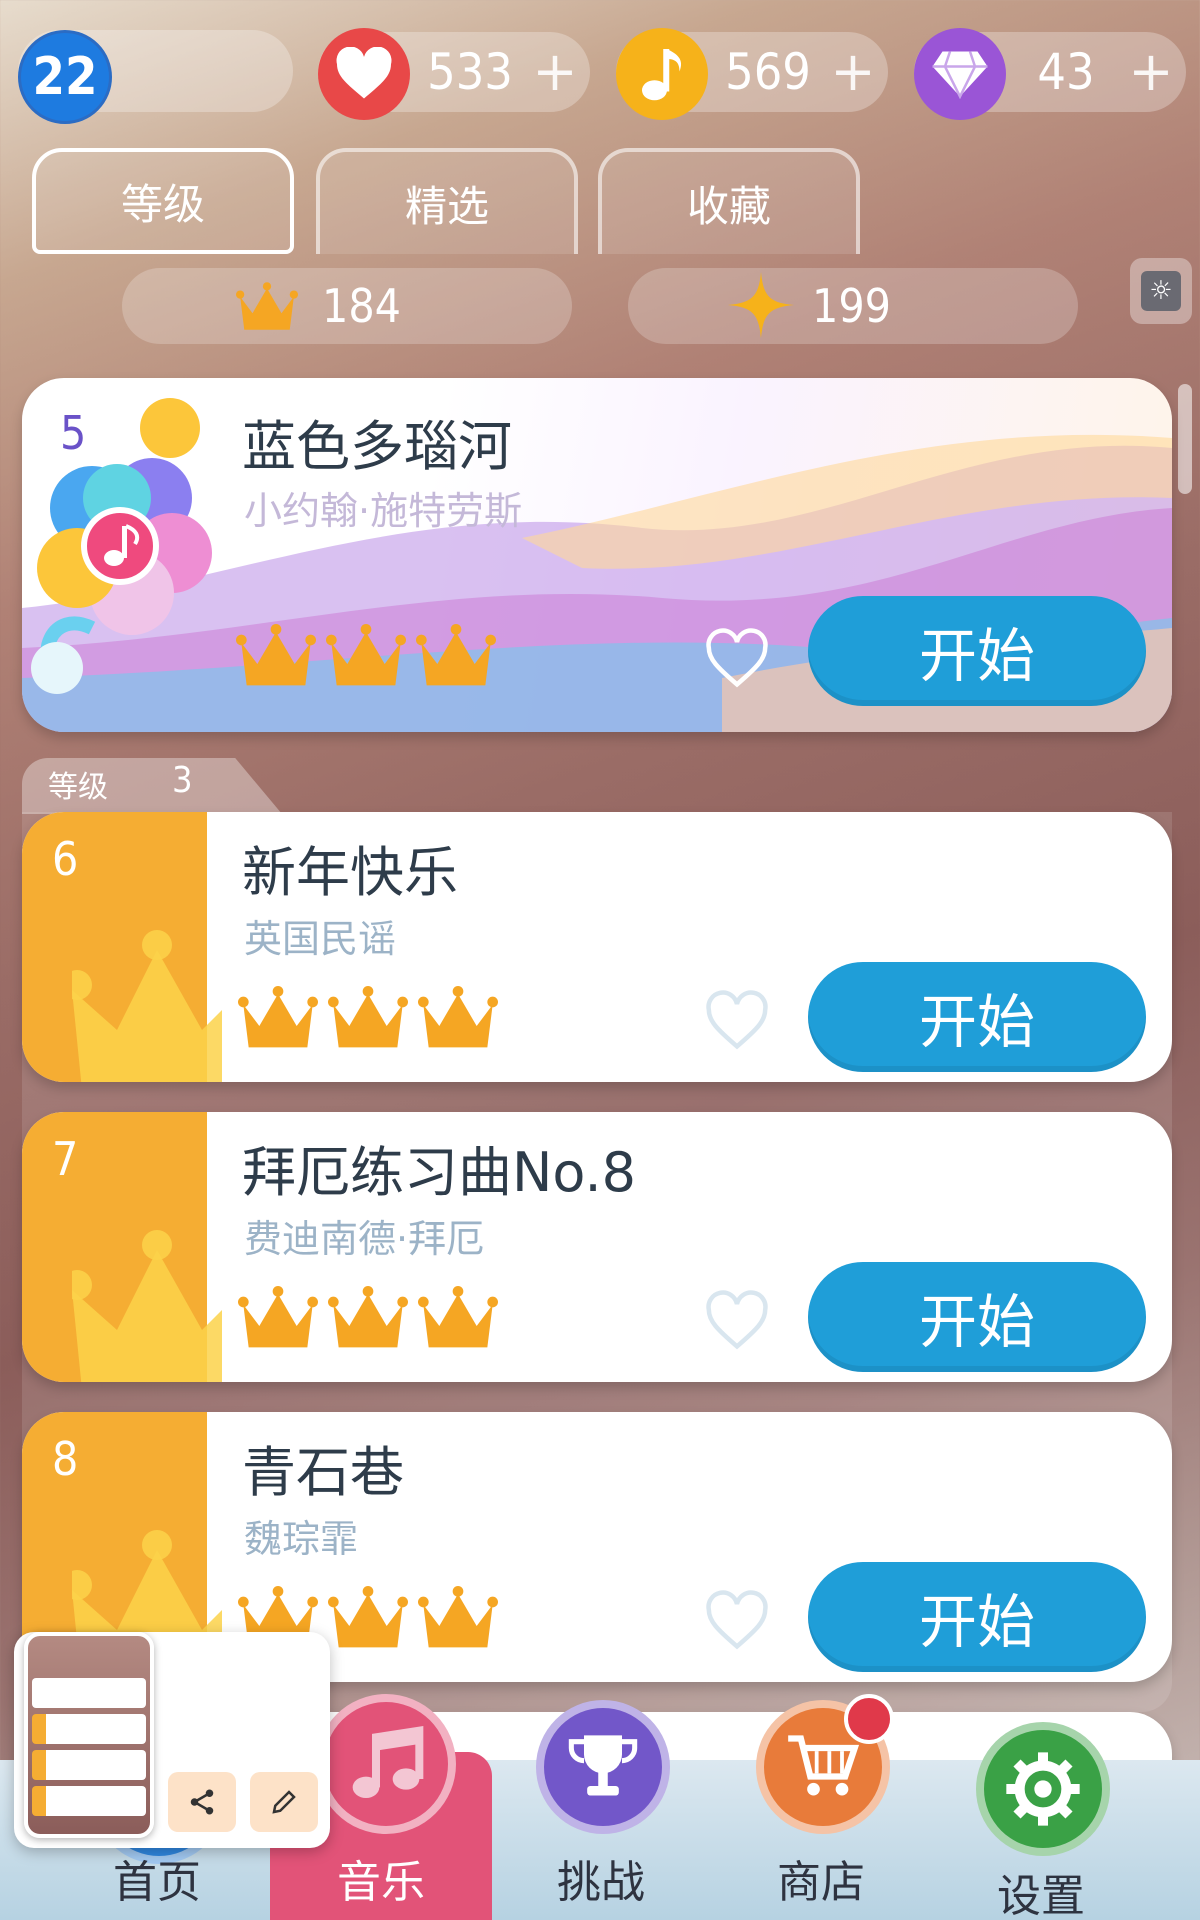 Image resolution: width=1200 pixels, height=1920 pixels. Describe the element at coordinates (853, 72) in the screenshot. I see `add-notes-button: +` at that location.